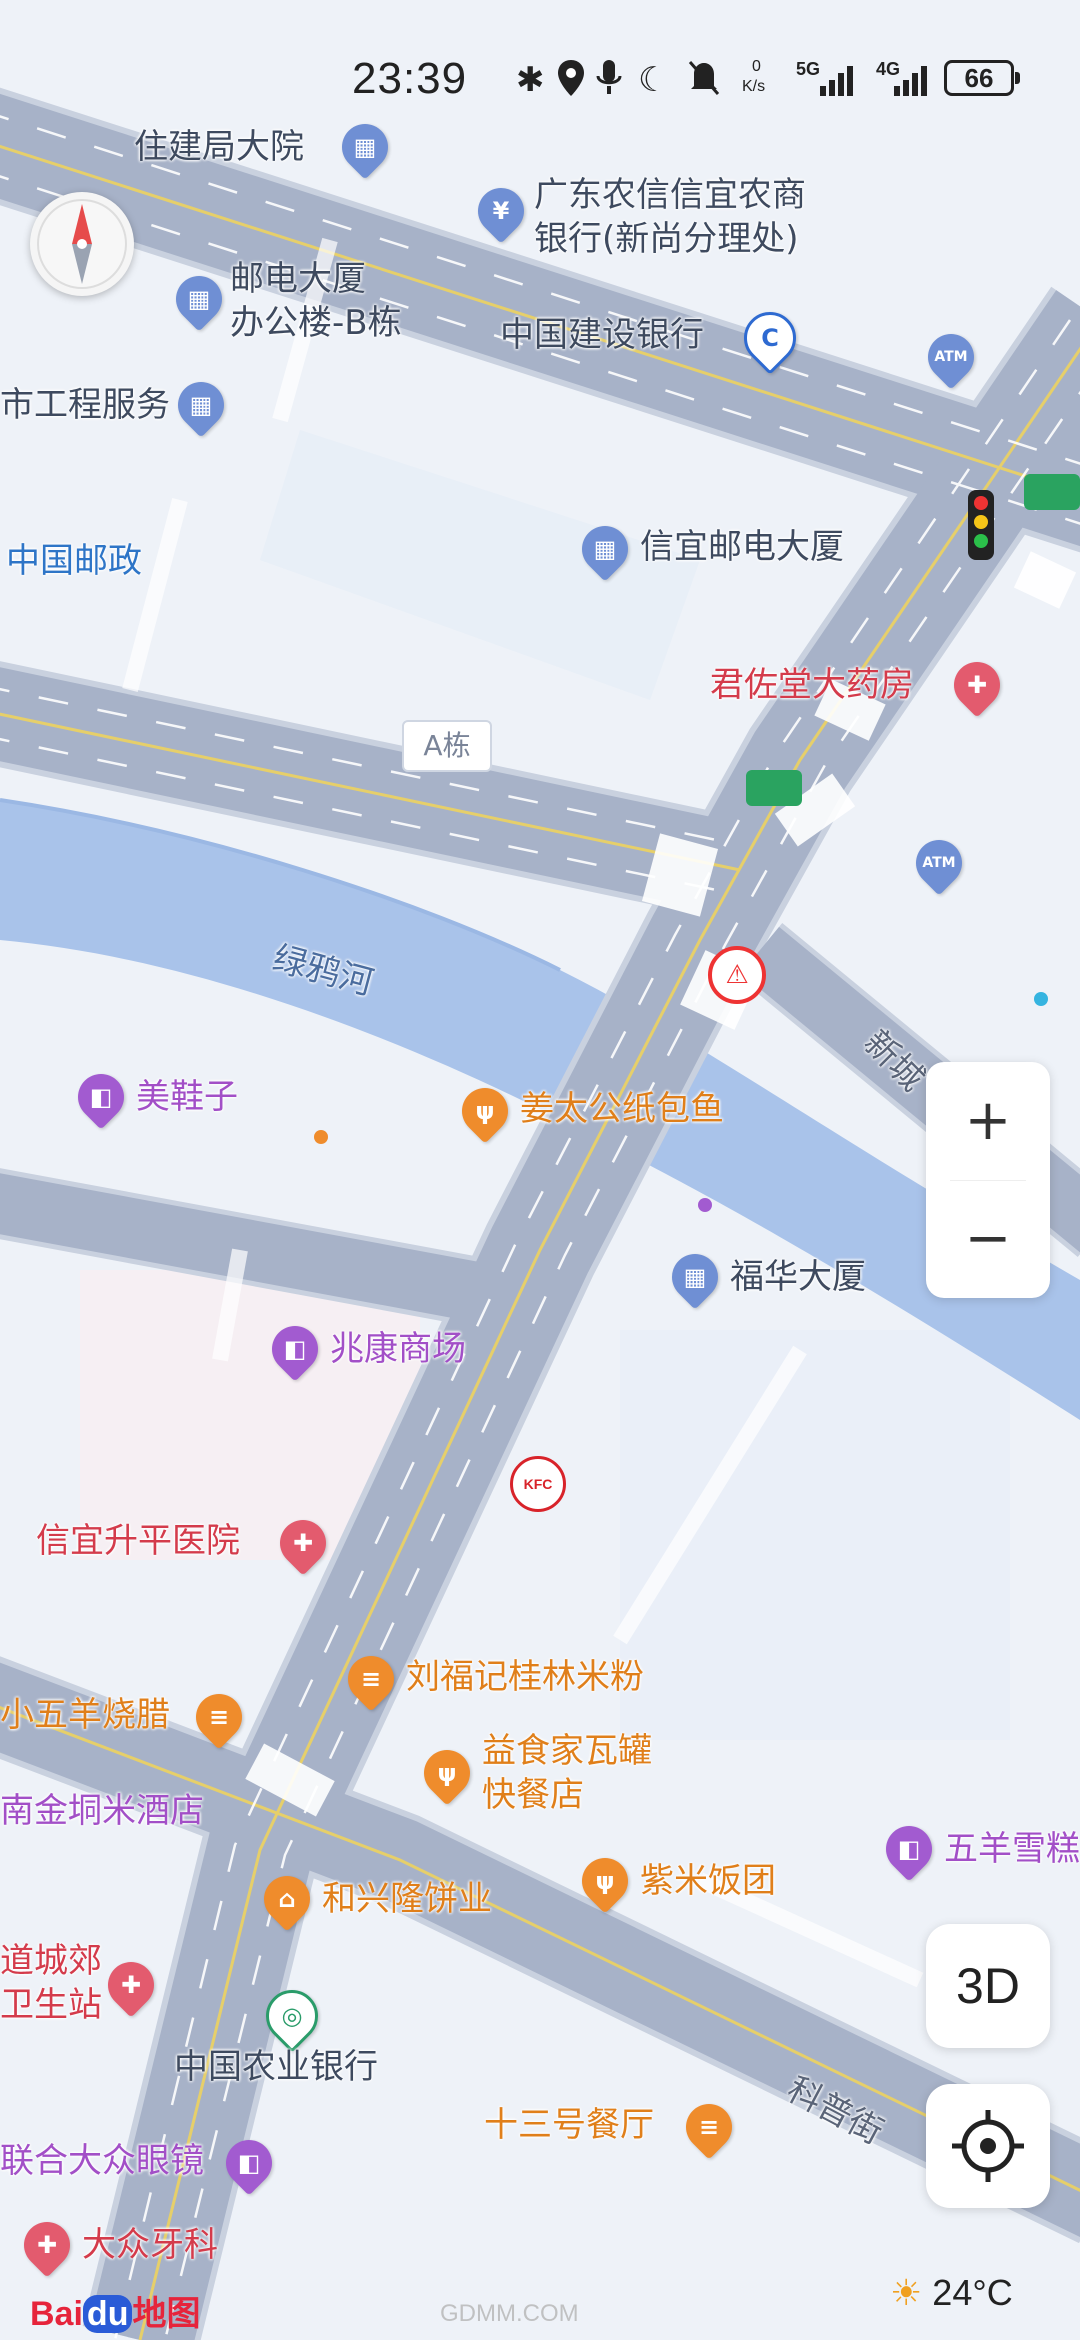 The width and height of the screenshot is (1080, 2340). I want to click on microphone-icon, so click(609, 80).